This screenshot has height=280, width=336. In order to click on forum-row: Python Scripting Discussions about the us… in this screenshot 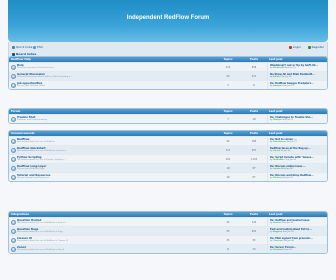, I will do `click(168, 158)`.